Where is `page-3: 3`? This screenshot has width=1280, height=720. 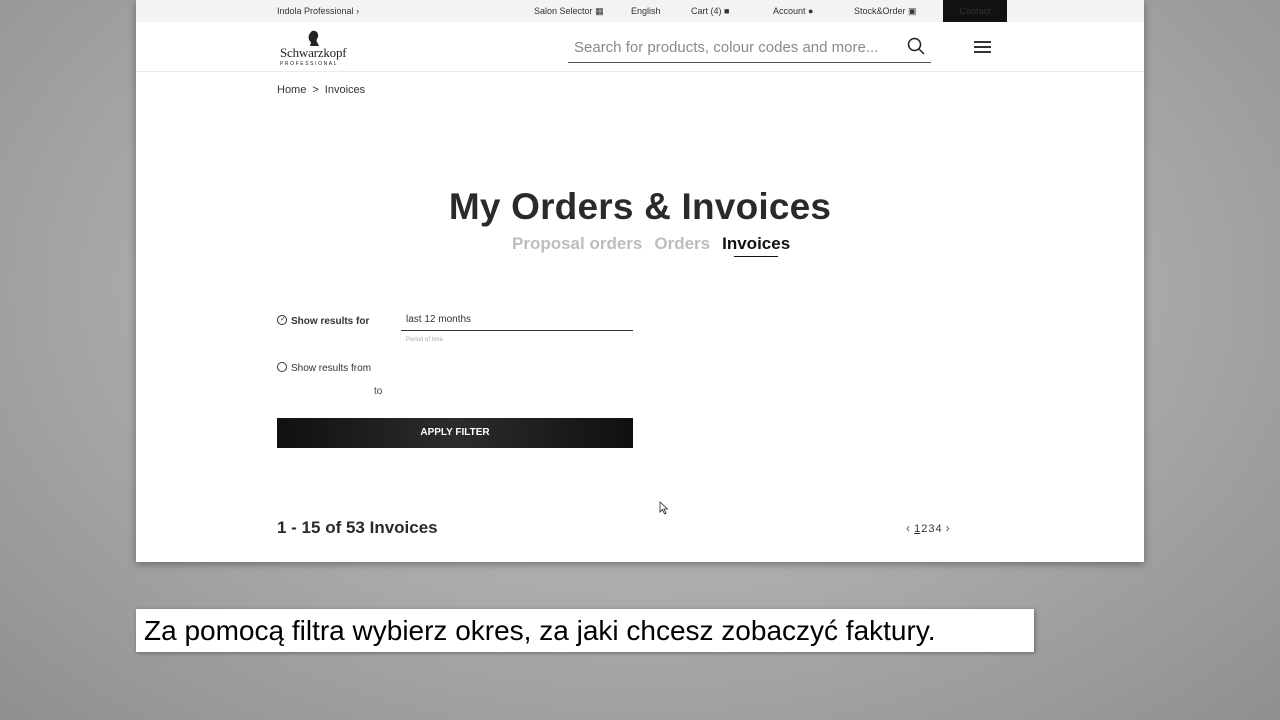
page-3: 3 is located at coordinates (931, 529).